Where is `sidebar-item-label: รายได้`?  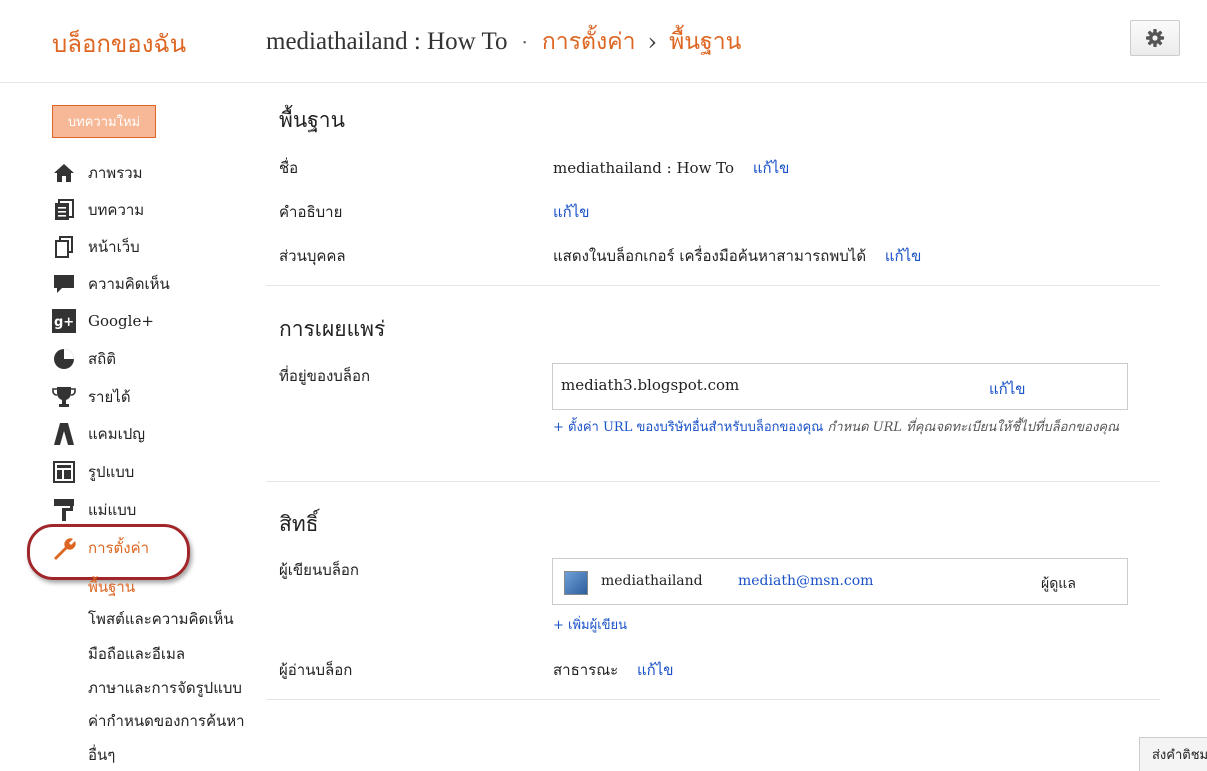 sidebar-item-label: รายได้ is located at coordinates (109, 397).